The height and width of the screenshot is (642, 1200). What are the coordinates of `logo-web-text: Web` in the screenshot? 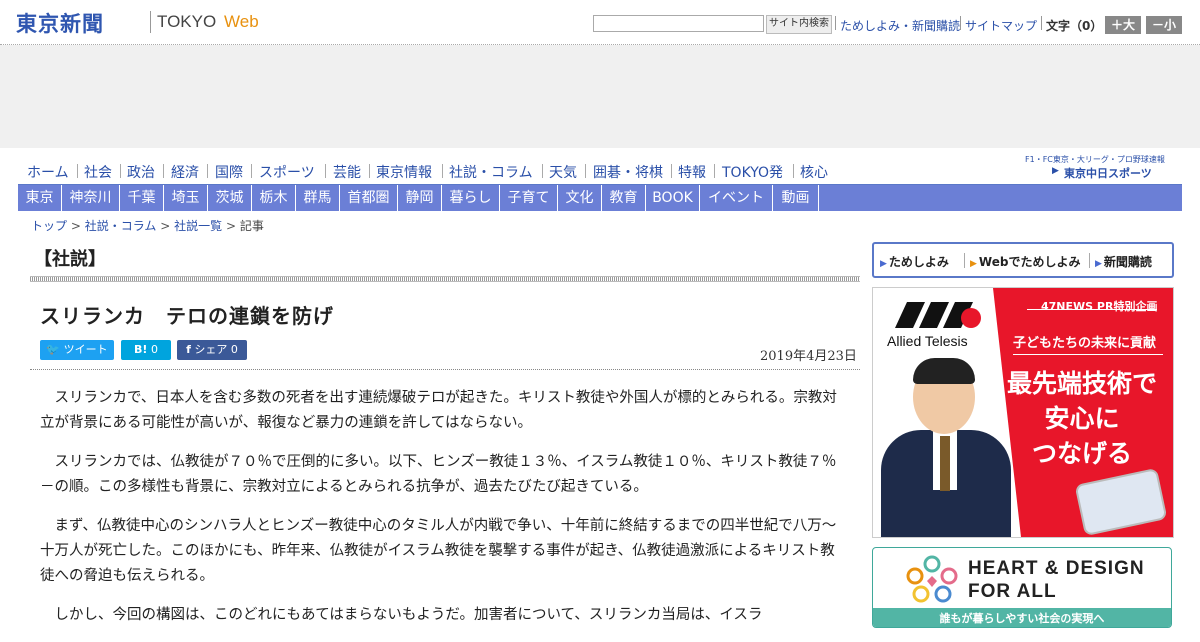 It's located at (241, 22).